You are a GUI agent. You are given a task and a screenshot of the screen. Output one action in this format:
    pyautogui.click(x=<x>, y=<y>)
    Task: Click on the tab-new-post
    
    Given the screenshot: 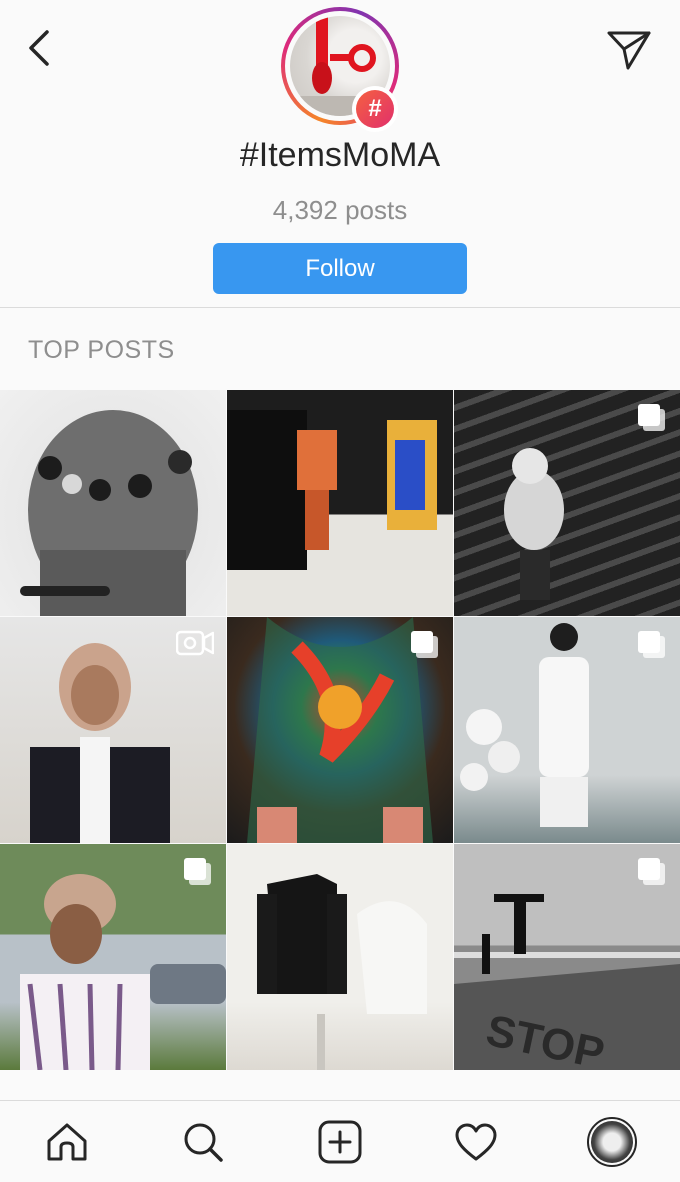 What is the action you would take?
    pyautogui.click(x=340, y=1141)
    